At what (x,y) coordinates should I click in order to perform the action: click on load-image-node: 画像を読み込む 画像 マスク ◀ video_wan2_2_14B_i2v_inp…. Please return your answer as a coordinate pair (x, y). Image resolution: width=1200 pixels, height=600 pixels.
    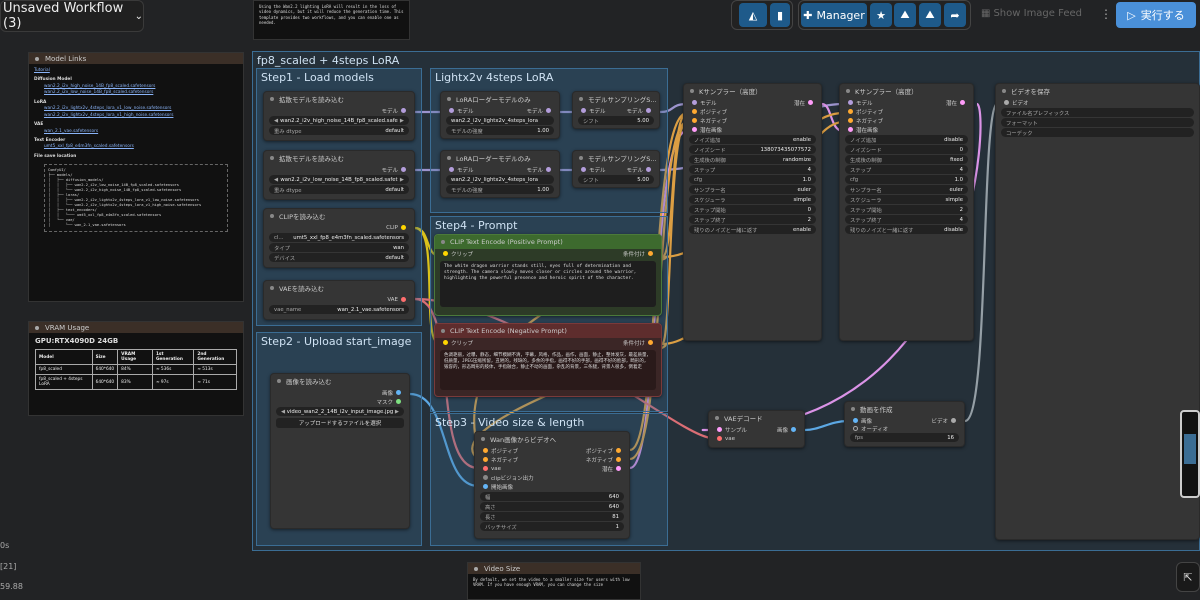
    Looking at the image, I should click on (340, 451).